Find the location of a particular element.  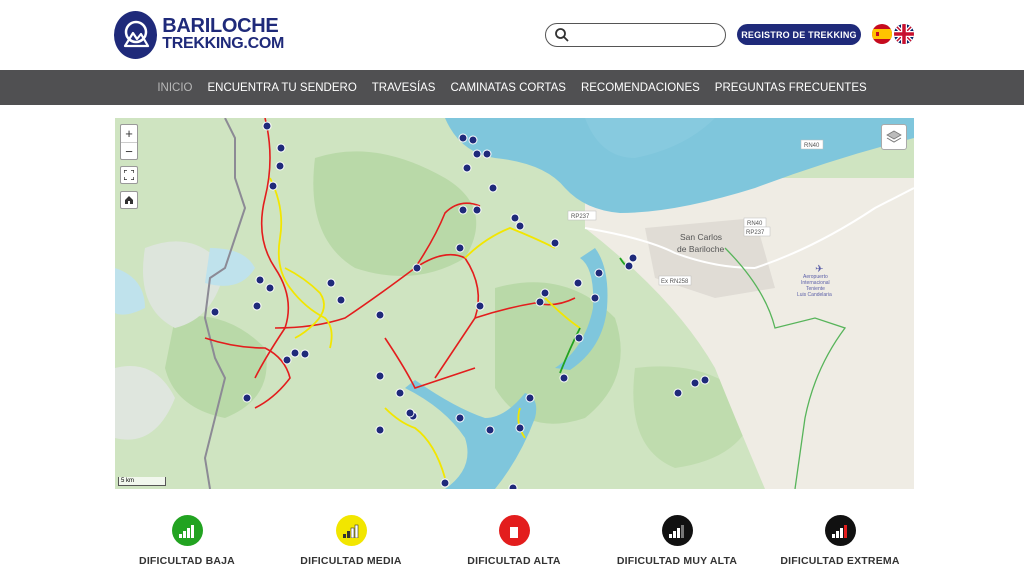

difficulty-extreme-label: DIFICULTAD EXTREMA is located at coordinates (840, 561).